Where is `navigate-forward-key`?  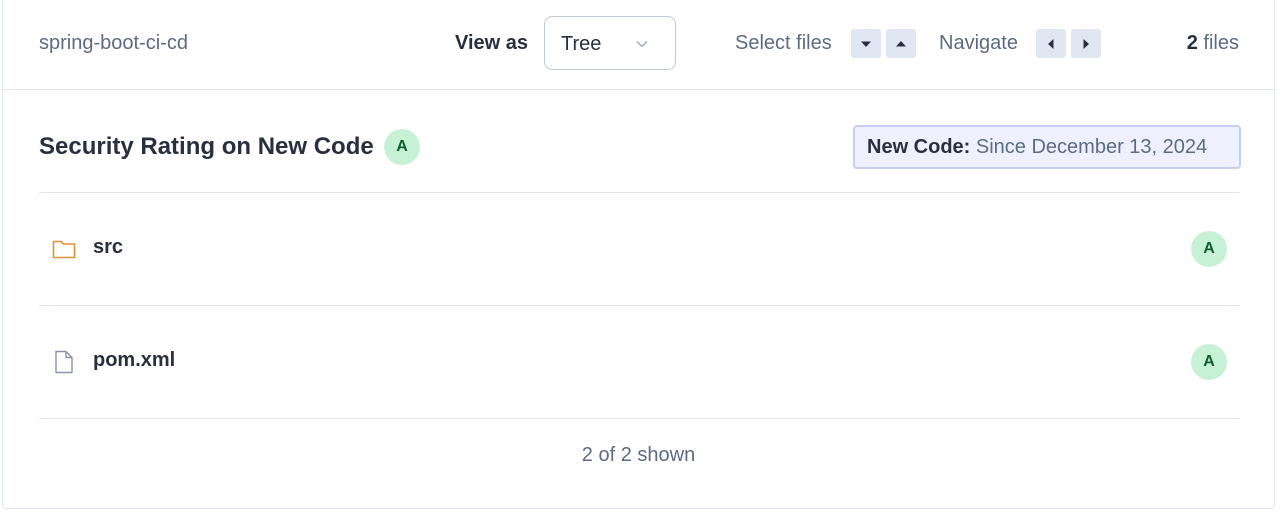 navigate-forward-key is located at coordinates (1086, 43).